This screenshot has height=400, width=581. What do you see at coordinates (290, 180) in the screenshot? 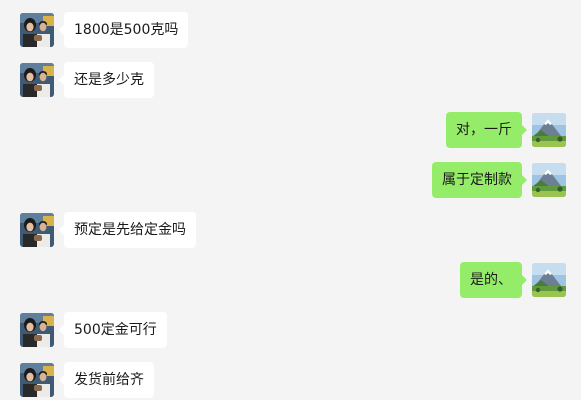
I see `message-row-outgoing: 属于定制款` at bounding box center [290, 180].